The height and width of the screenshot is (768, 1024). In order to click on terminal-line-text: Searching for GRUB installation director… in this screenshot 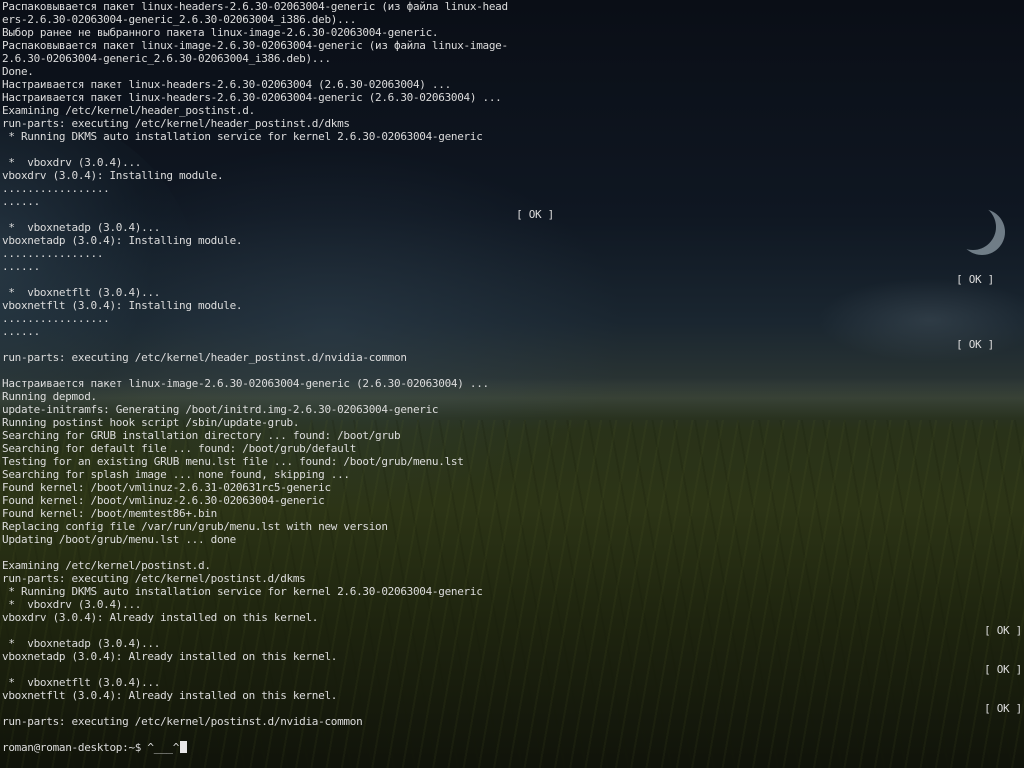, I will do `click(201, 435)`.